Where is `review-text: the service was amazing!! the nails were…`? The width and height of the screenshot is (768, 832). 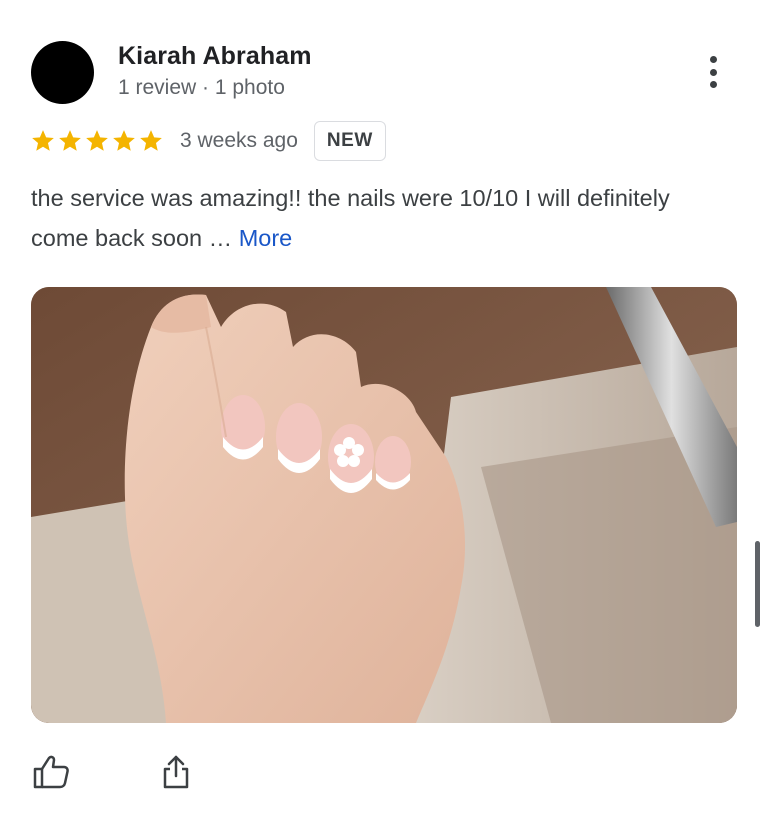 review-text: the service was amazing!! the nails were… is located at coordinates (361, 218).